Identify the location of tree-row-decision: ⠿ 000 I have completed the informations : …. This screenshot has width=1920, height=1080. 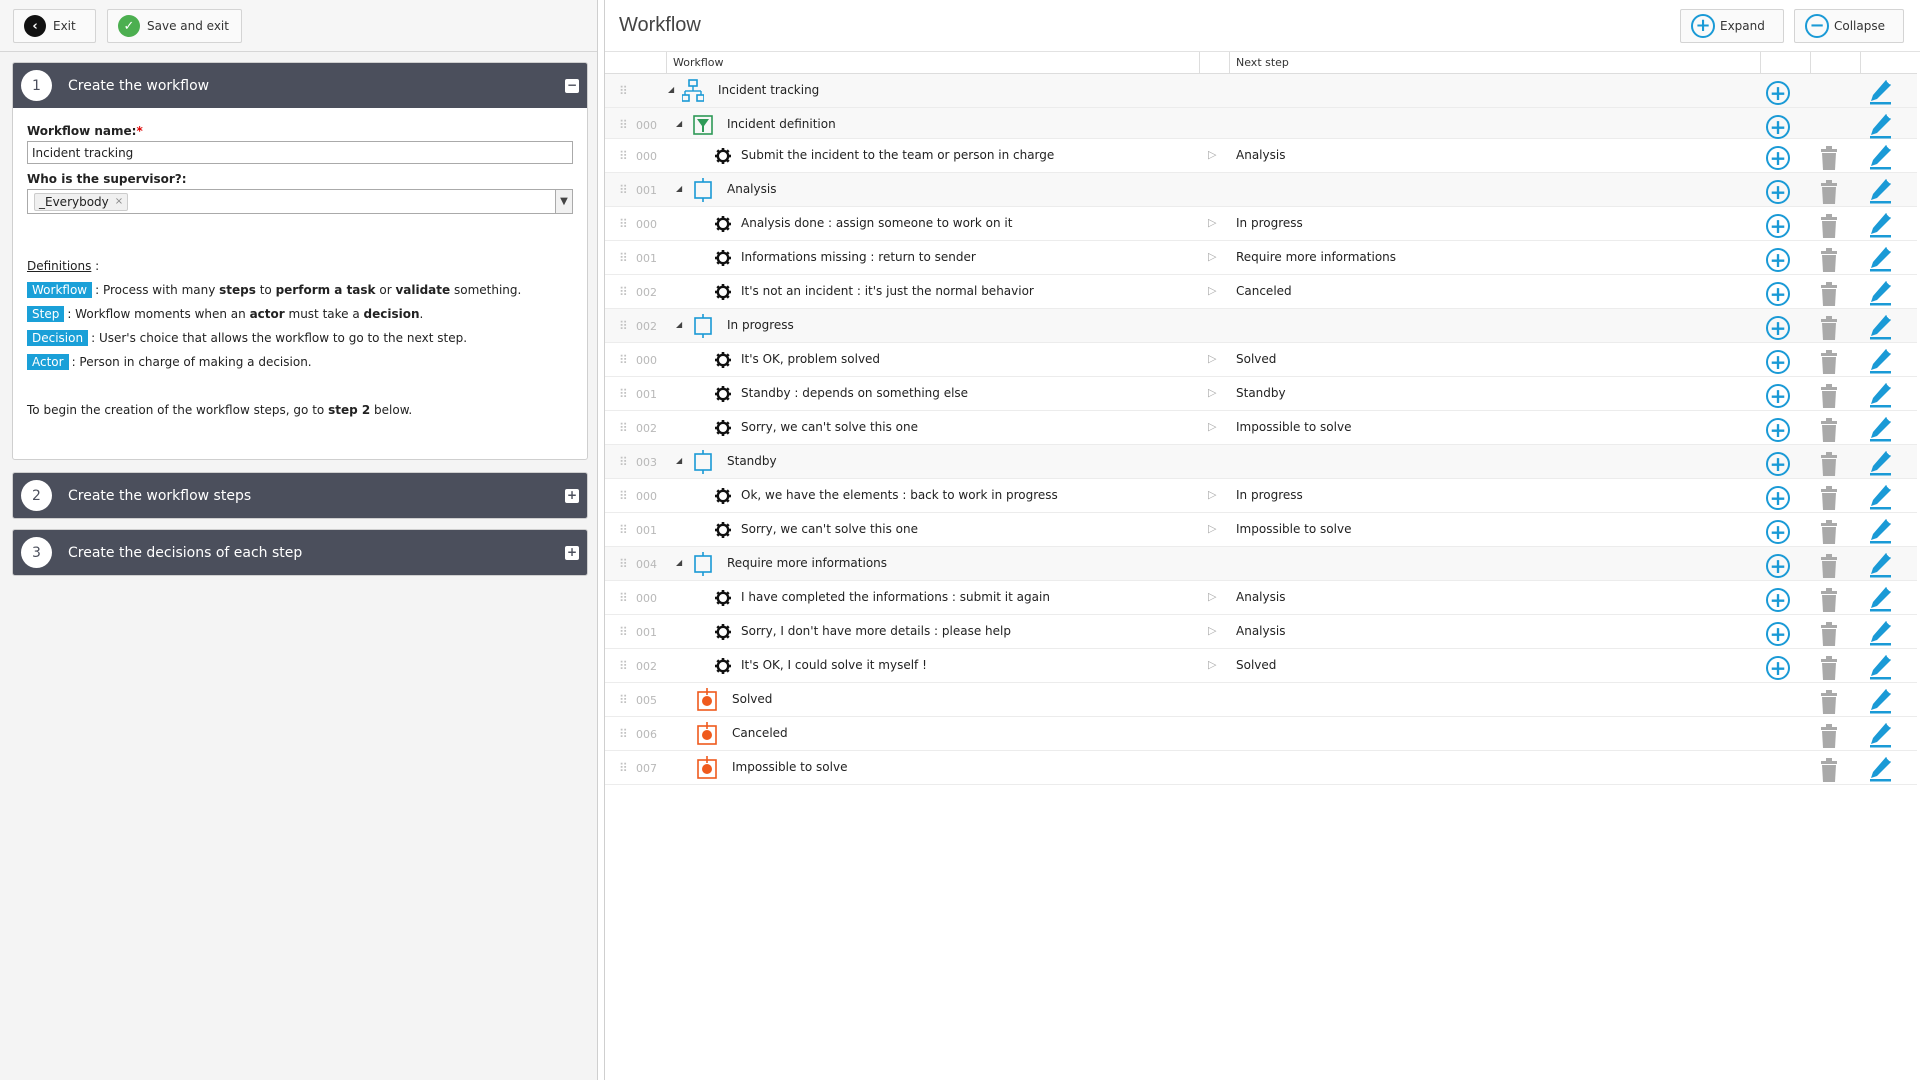
(1261, 598).